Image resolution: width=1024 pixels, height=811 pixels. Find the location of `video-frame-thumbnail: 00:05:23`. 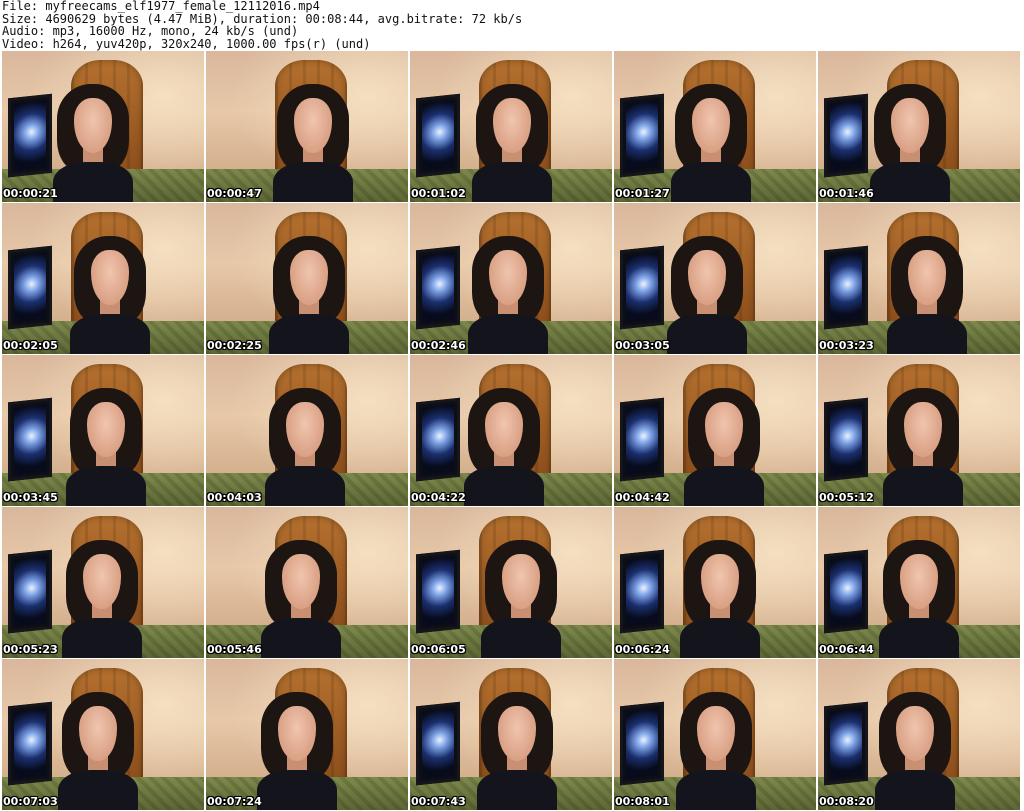

video-frame-thumbnail: 00:05:23 is located at coordinates (103, 582).